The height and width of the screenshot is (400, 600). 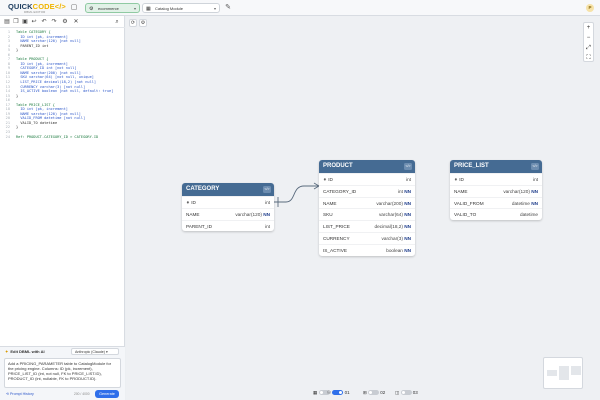 I want to click on char-count: 200 / 4000, so click(x=82, y=394).